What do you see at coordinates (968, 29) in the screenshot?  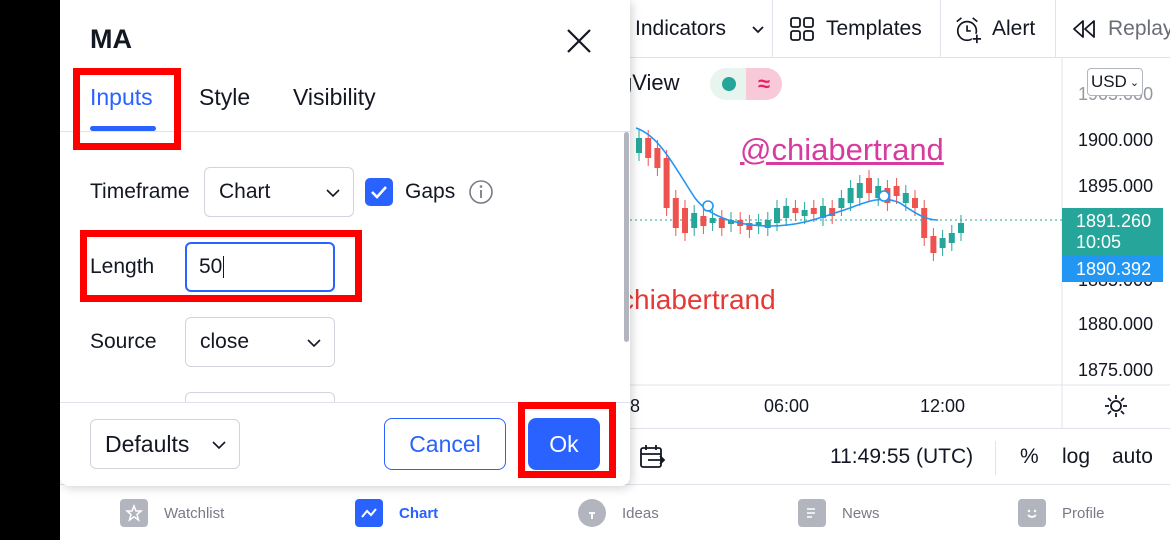 I see `alarm-clock-plus-icon` at bounding box center [968, 29].